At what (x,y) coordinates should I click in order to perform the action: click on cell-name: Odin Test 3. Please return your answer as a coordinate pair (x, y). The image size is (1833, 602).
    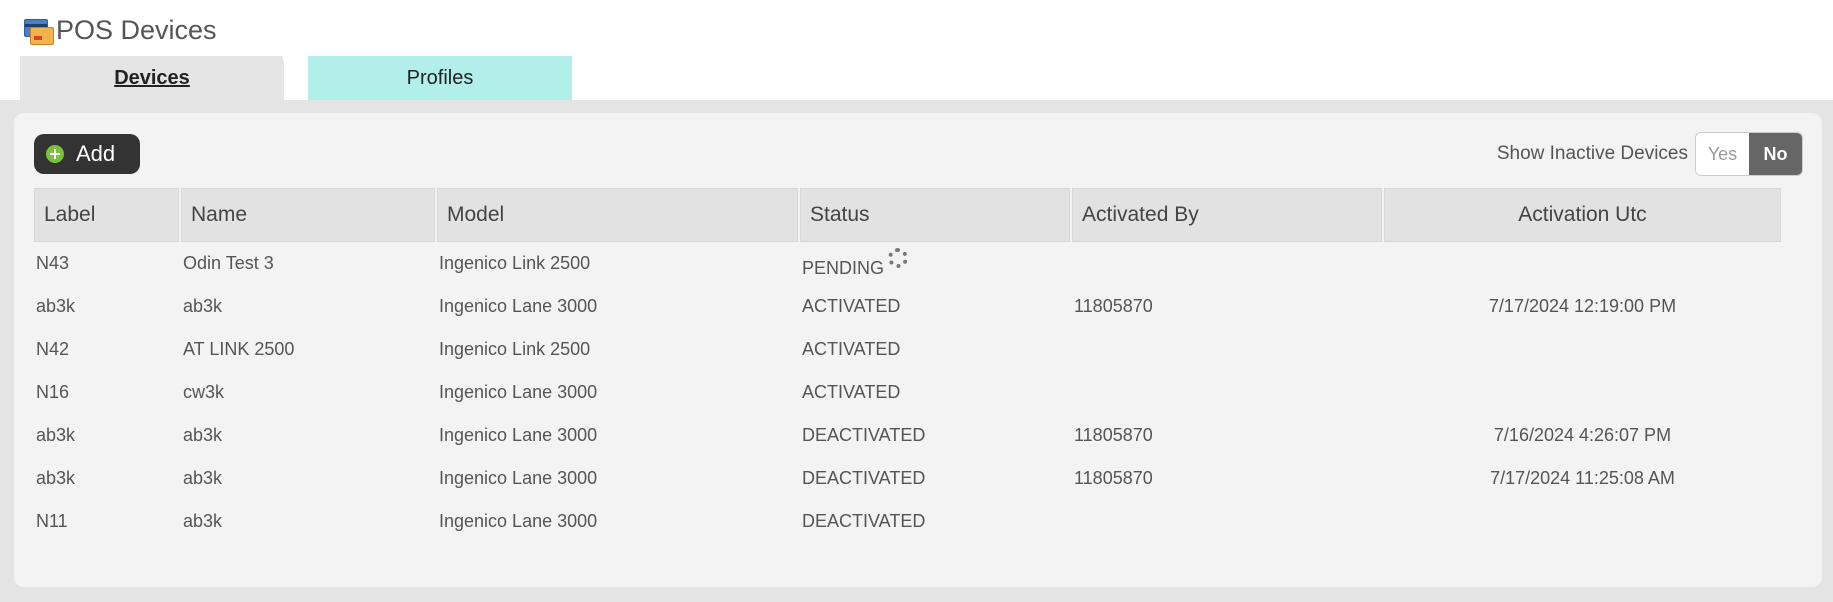
    Looking at the image, I should click on (308, 263).